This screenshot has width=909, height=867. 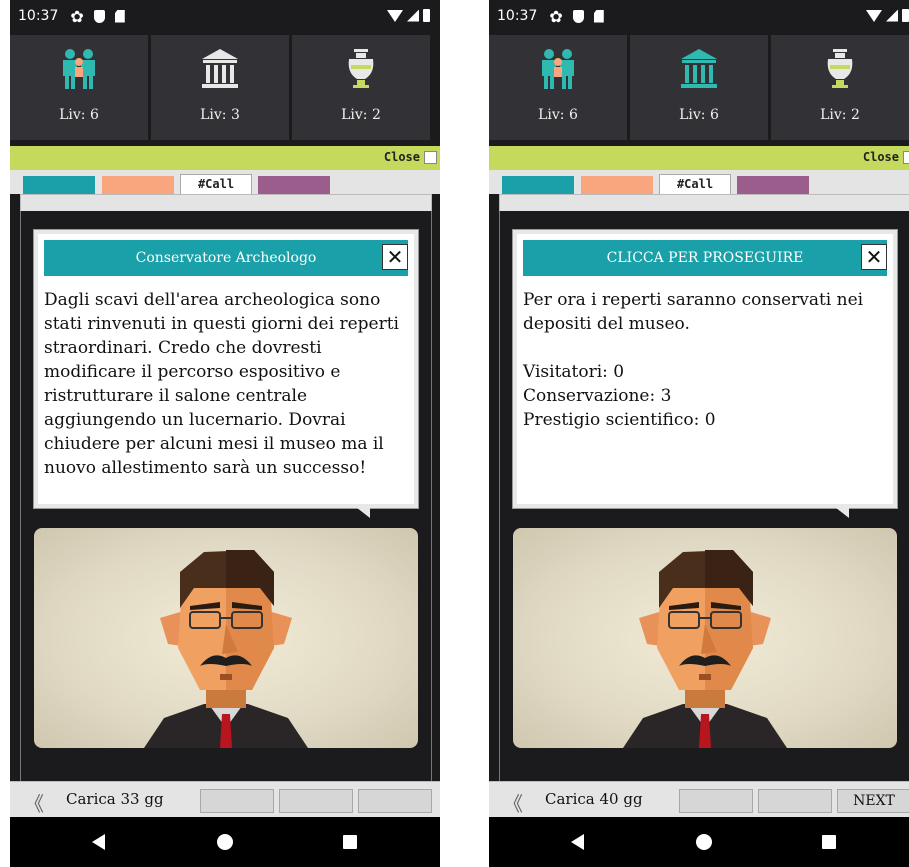 What do you see at coordinates (873, 801) in the screenshot?
I see `next-button: NEXT` at bounding box center [873, 801].